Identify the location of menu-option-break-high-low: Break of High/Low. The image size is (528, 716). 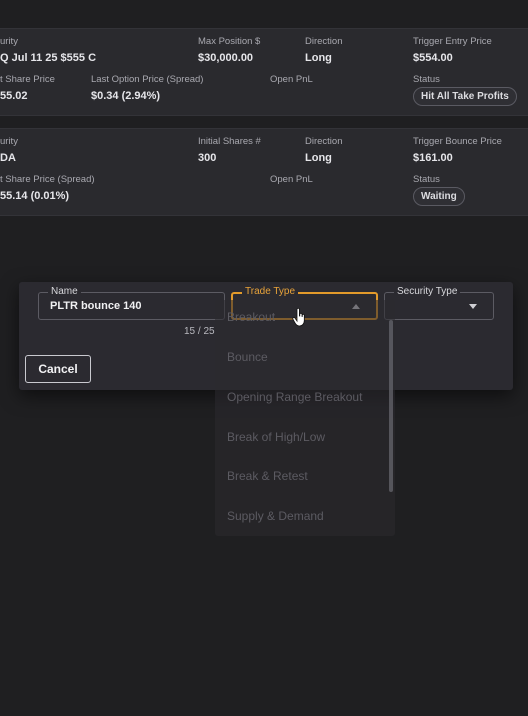
(276, 437).